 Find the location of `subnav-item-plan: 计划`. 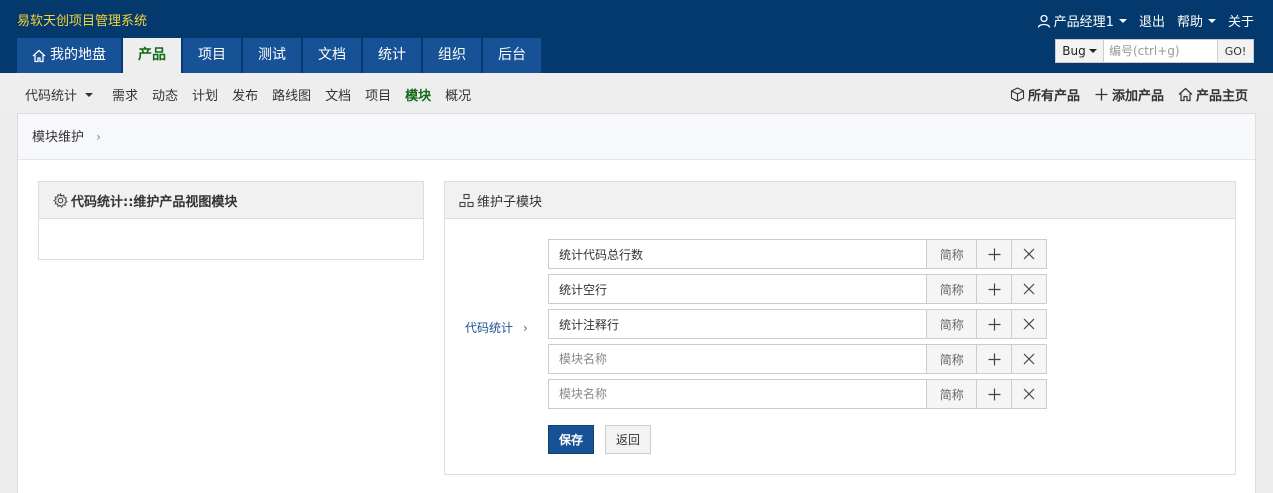

subnav-item-plan: 计划 is located at coordinates (205, 94).